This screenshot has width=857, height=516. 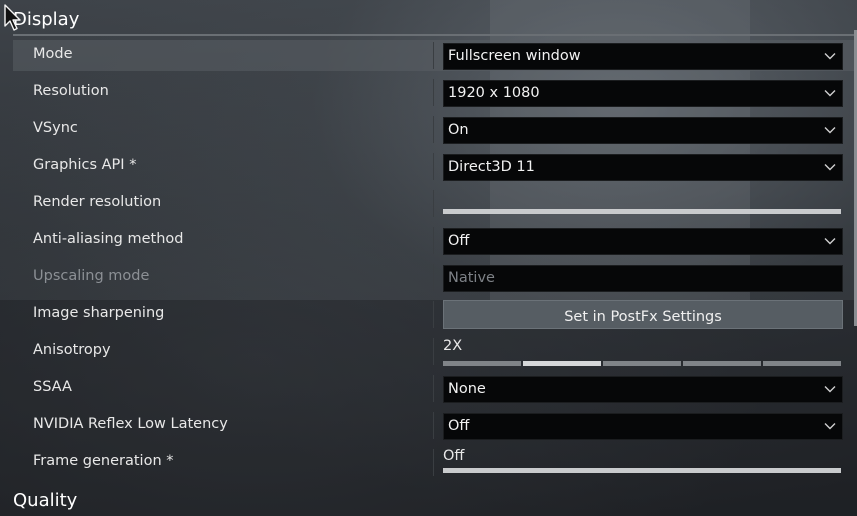 I want to click on setting-row-image-sharpening: Image sharpening Set in PostFx Settings, so click(x=433, y=314).